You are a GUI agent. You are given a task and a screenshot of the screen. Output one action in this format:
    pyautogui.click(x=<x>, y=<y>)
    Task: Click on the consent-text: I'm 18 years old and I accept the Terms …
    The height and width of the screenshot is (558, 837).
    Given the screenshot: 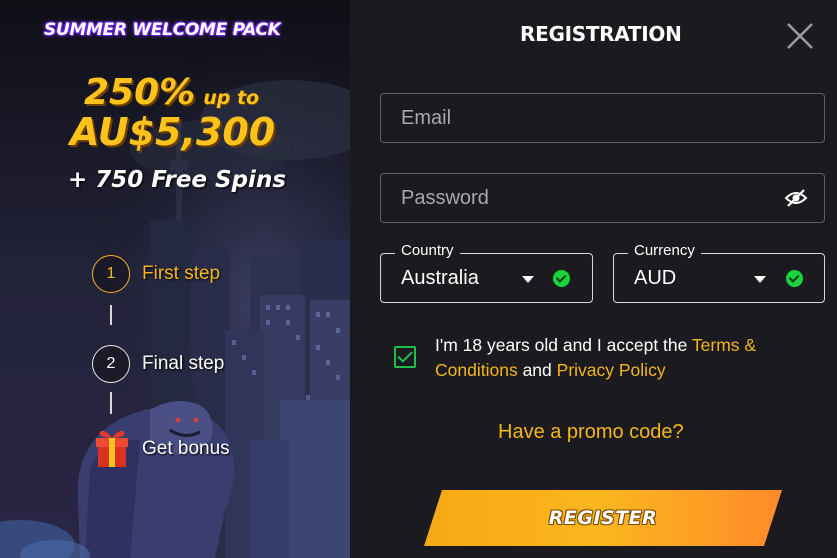 What is the action you would take?
    pyautogui.click(x=625, y=358)
    